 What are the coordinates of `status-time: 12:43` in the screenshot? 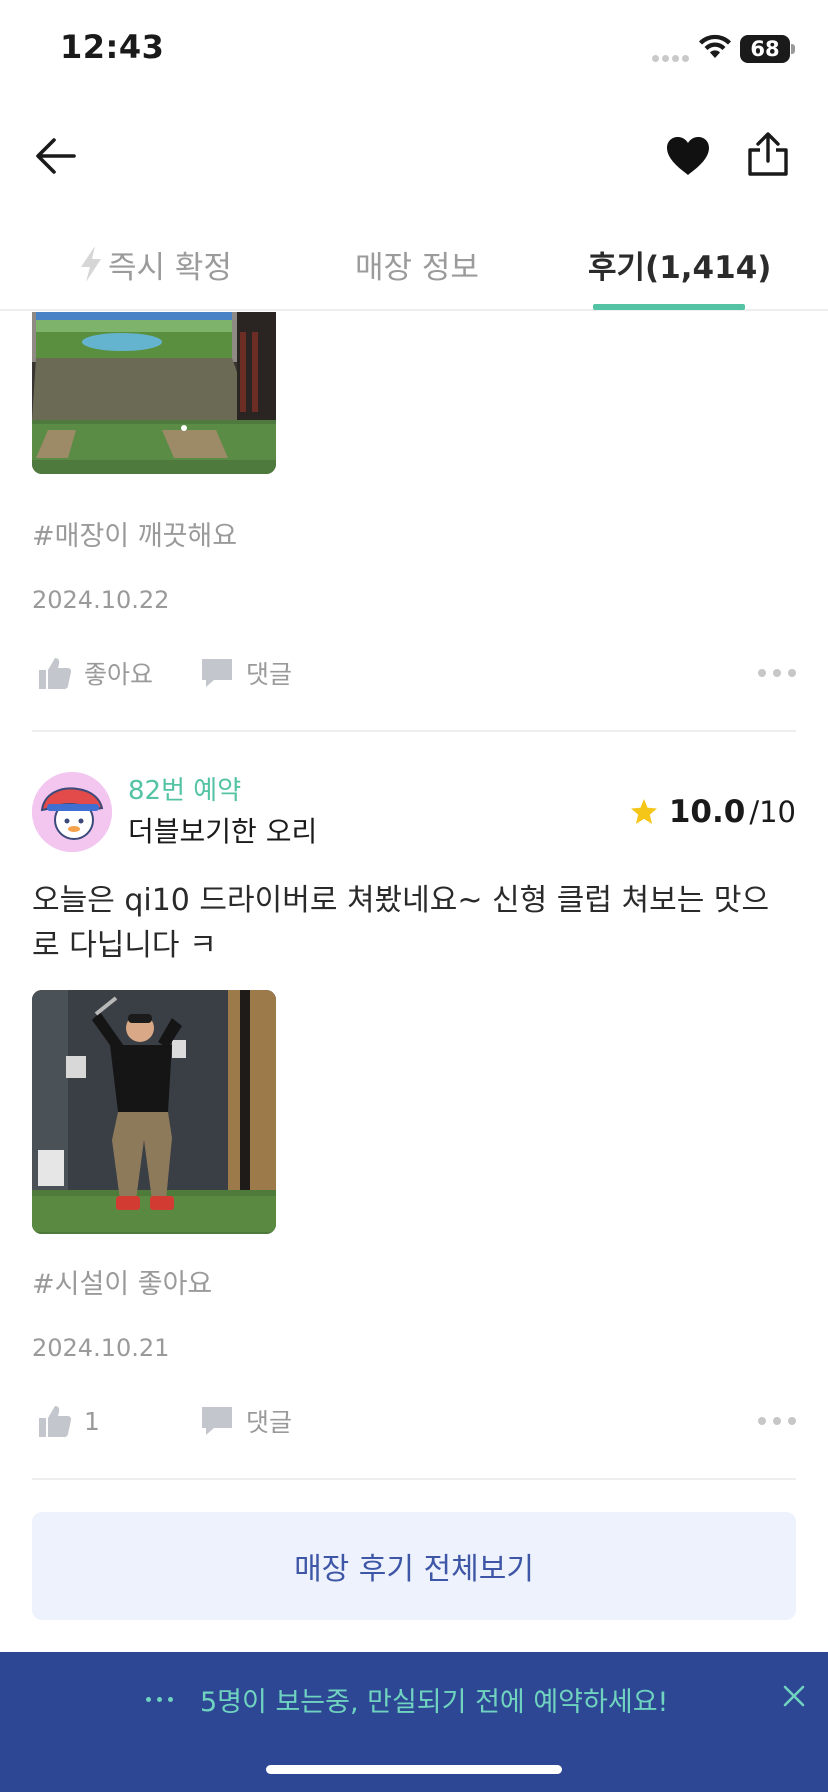 It's located at (112, 47).